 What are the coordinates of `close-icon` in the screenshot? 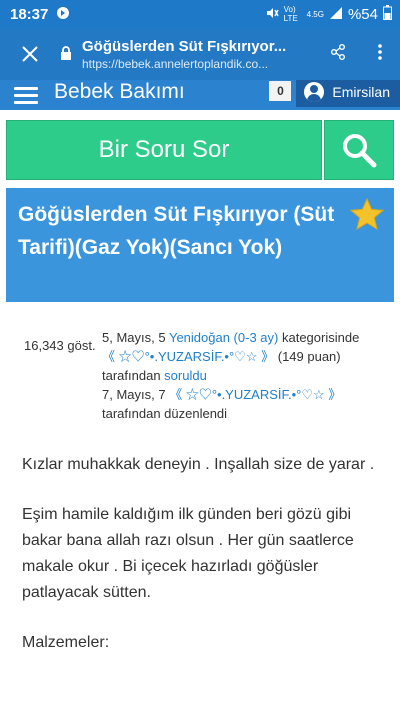 It's located at (30, 53).